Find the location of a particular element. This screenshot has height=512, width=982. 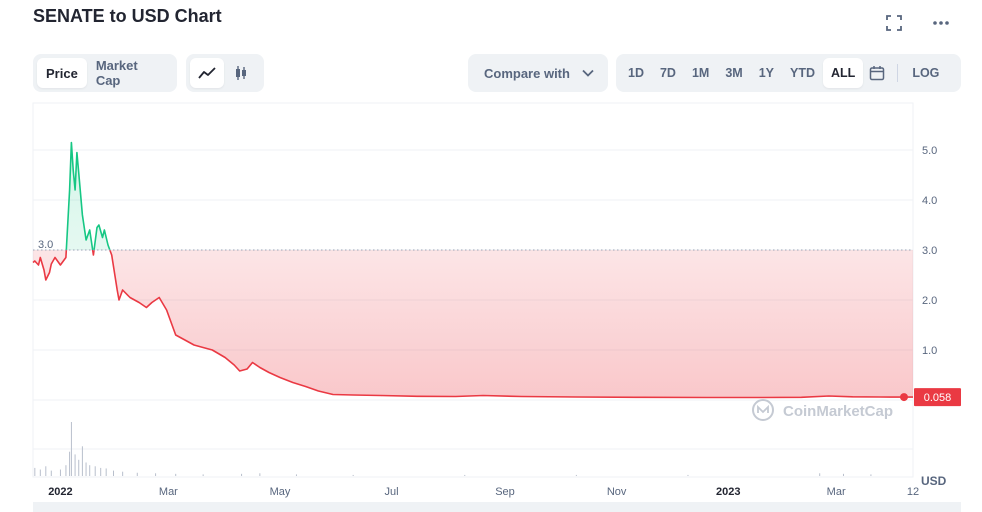

tab-price: Price is located at coordinates (62, 73).